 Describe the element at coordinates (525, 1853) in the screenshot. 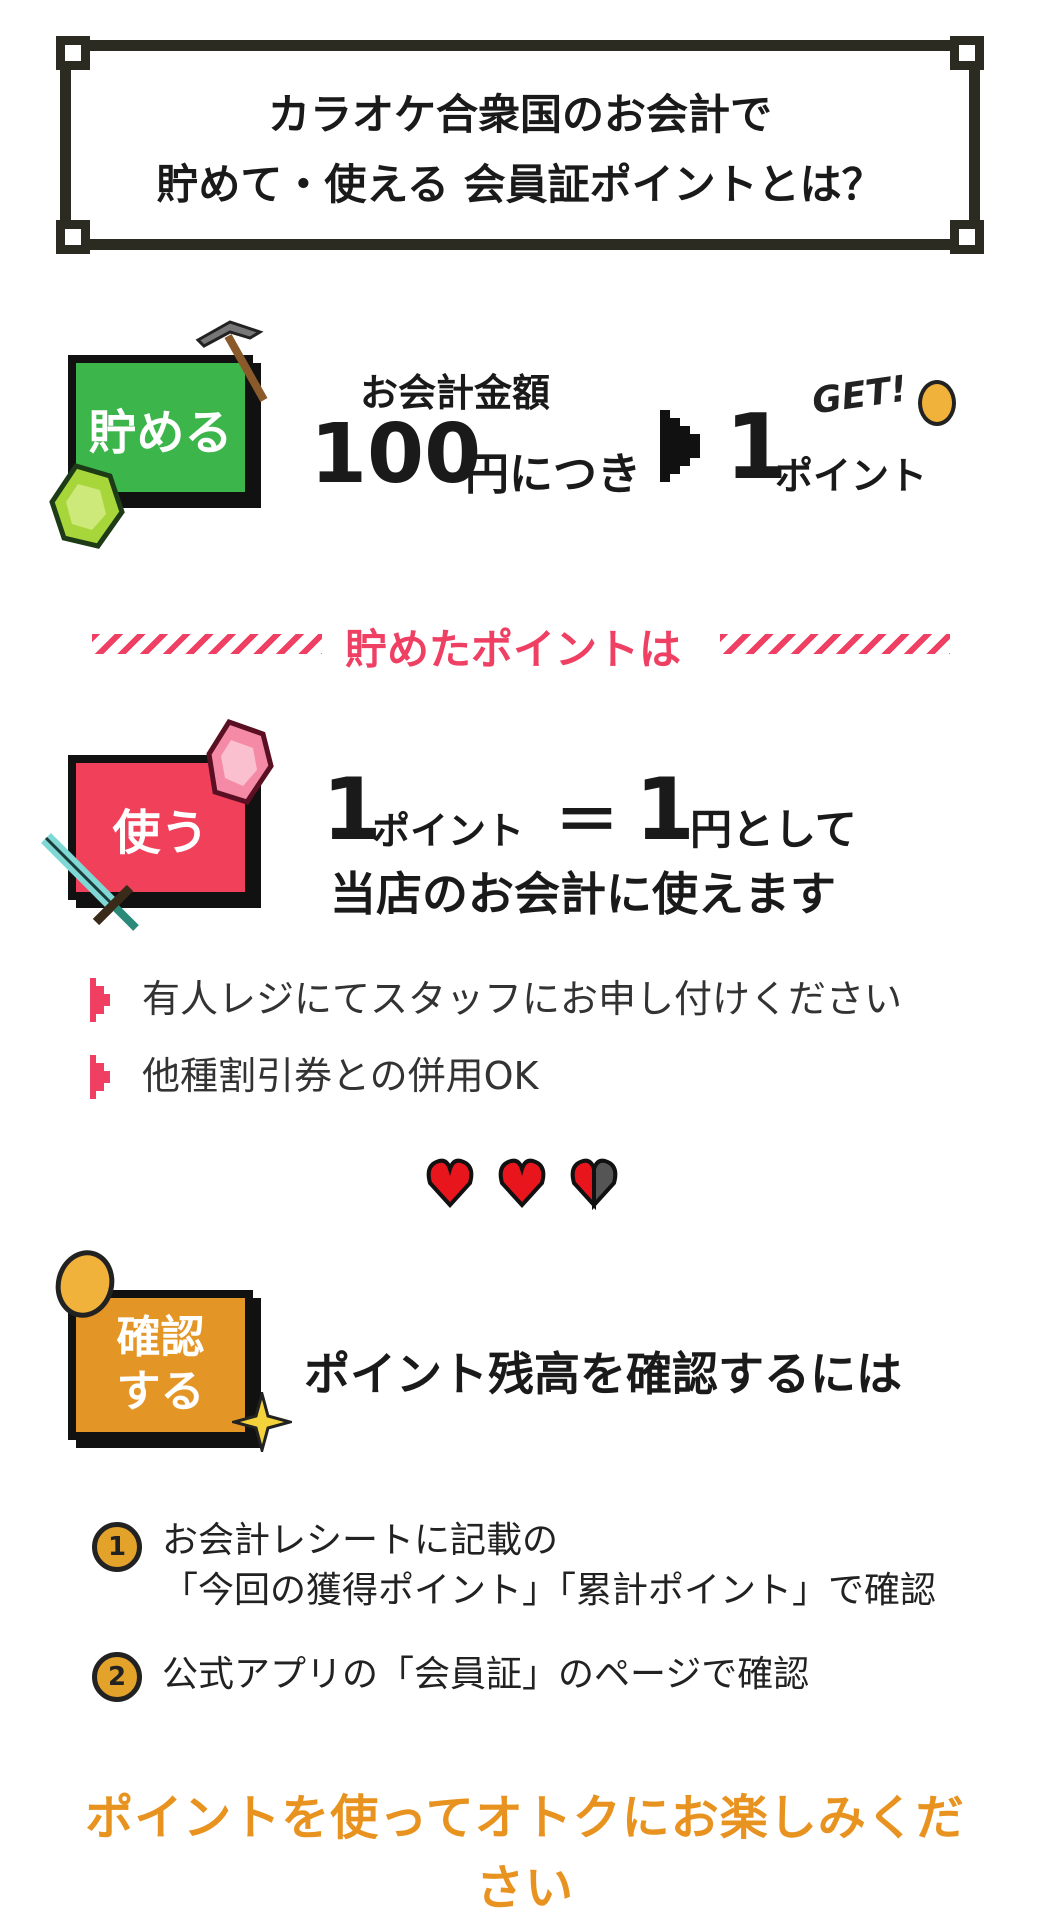

I see `footer-message: ポイントを使ってオトクにお楽しみください` at that location.